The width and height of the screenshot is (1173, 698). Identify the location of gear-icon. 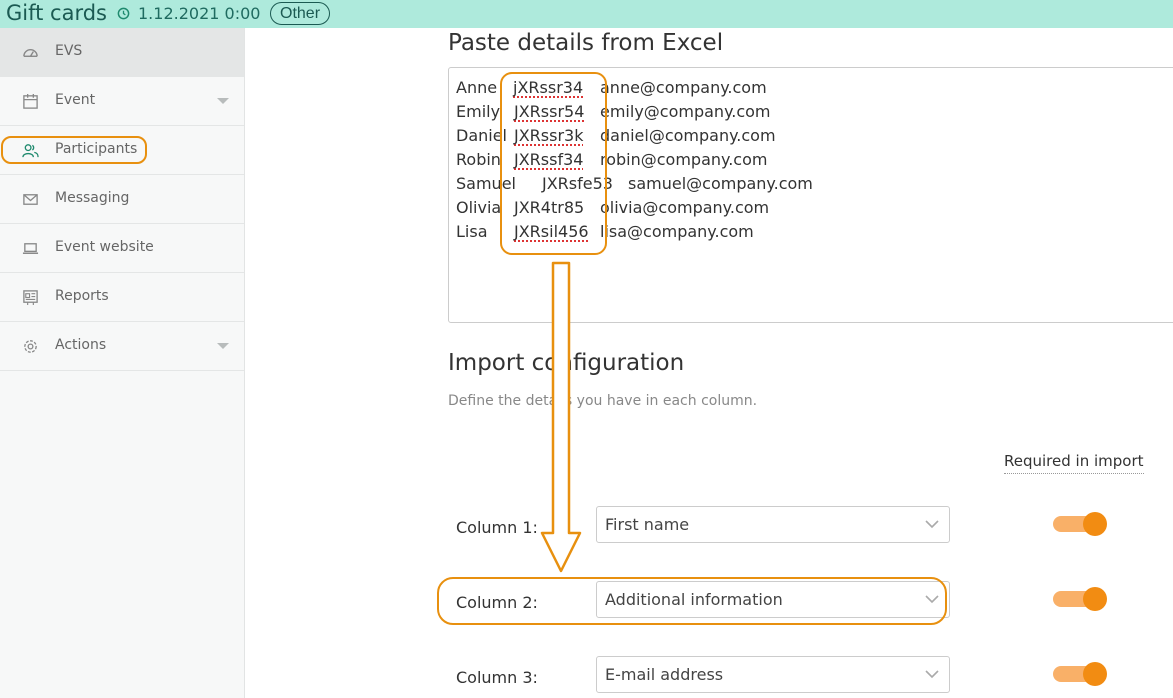
(30, 346).